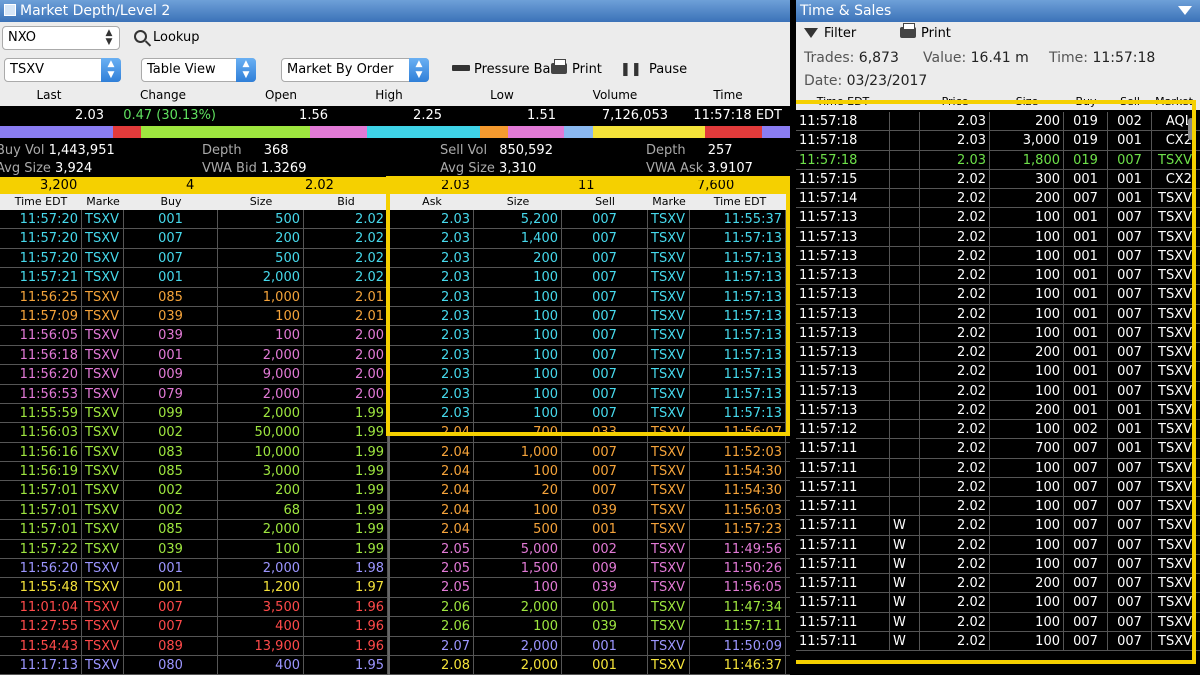  Describe the element at coordinates (194, 239) in the screenshot. I see `bid-row: 11:57:20 TSXV 007 200 2.02` at that location.